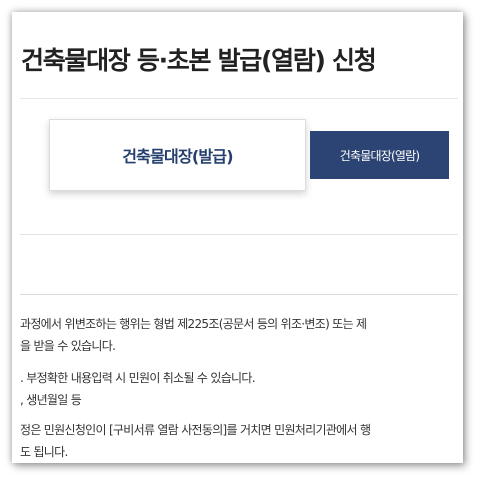  I want to click on notice-line: . 부정확한 내용입력 시 민원이 취소될 수 있습니다., so click(138, 378).